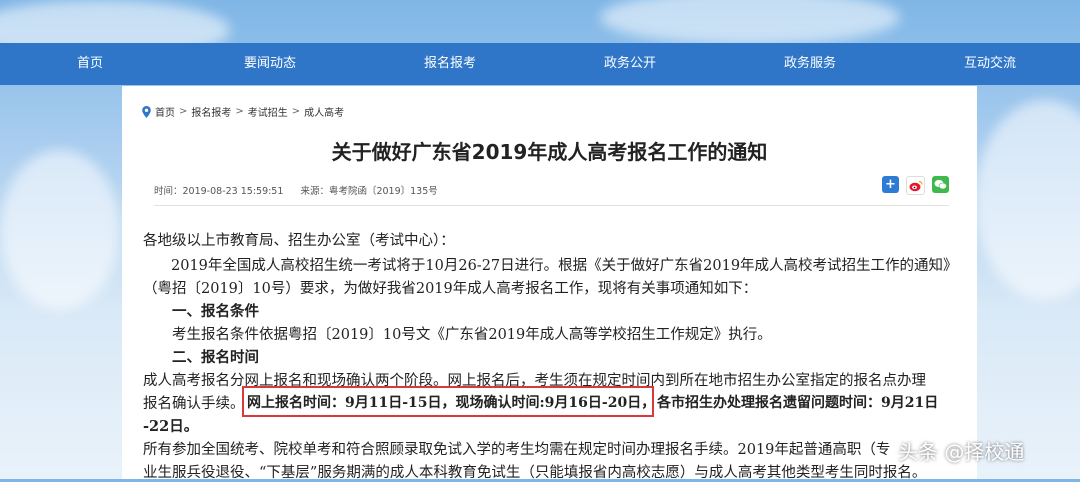 The image size is (1080, 482). I want to click on section-heading: 一、报名条件, so click(215, 311).